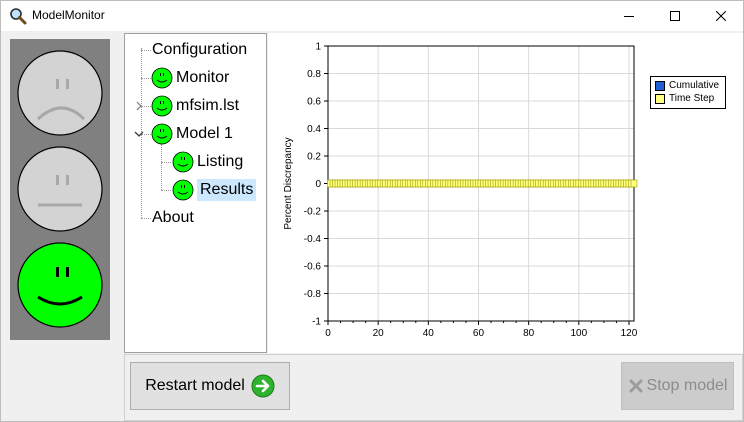  I want to click on tree-item-model-1: Model 1, so click(192, 134).